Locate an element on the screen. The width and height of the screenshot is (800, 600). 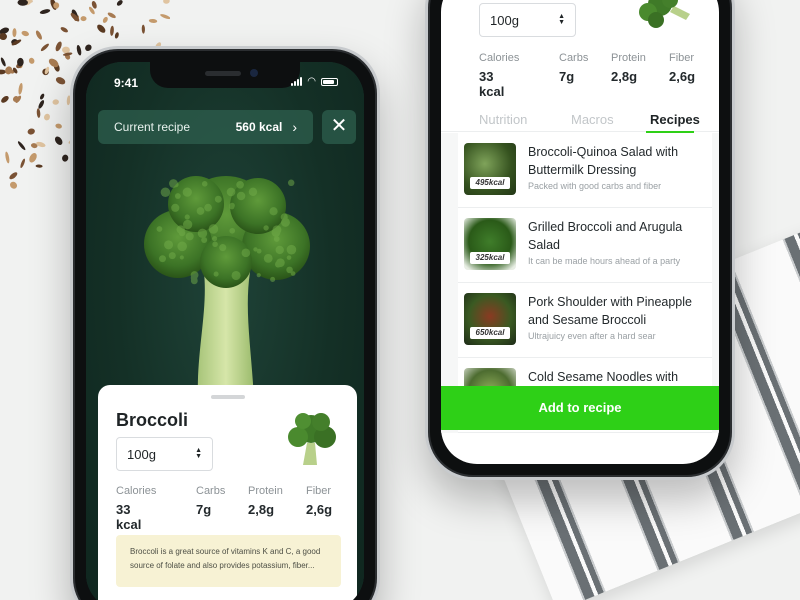
current-recipe-label: Current recipe is located at coordinates (152, 127).